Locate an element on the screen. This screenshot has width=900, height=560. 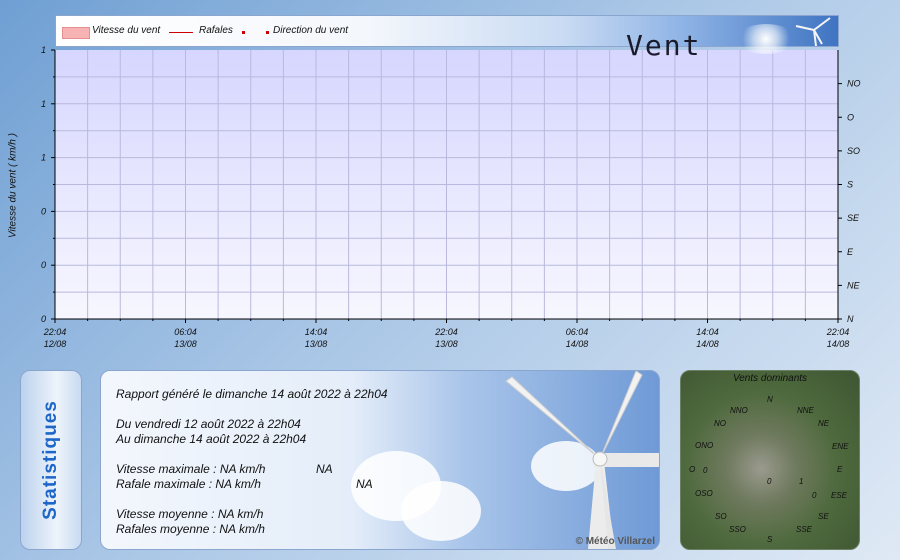
dir-label: NNE is located at coordinates (805, 410).